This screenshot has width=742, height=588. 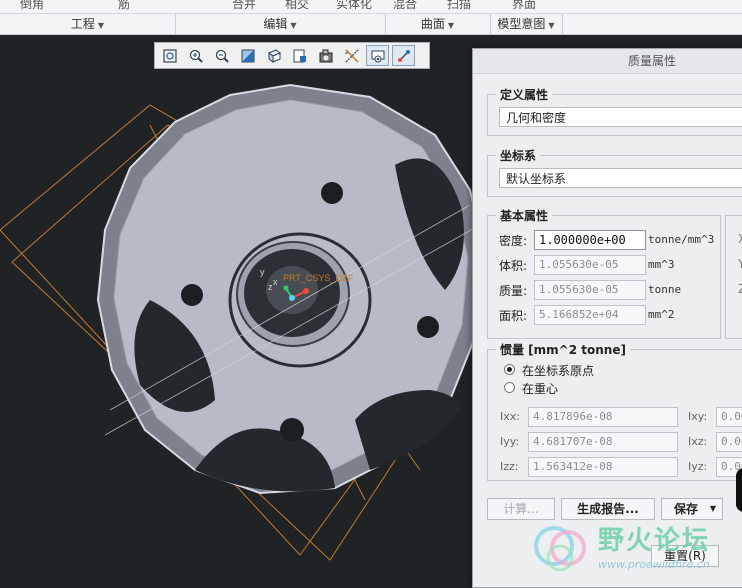 I want to click on saved-views-icon, so click(x=299, y=55).